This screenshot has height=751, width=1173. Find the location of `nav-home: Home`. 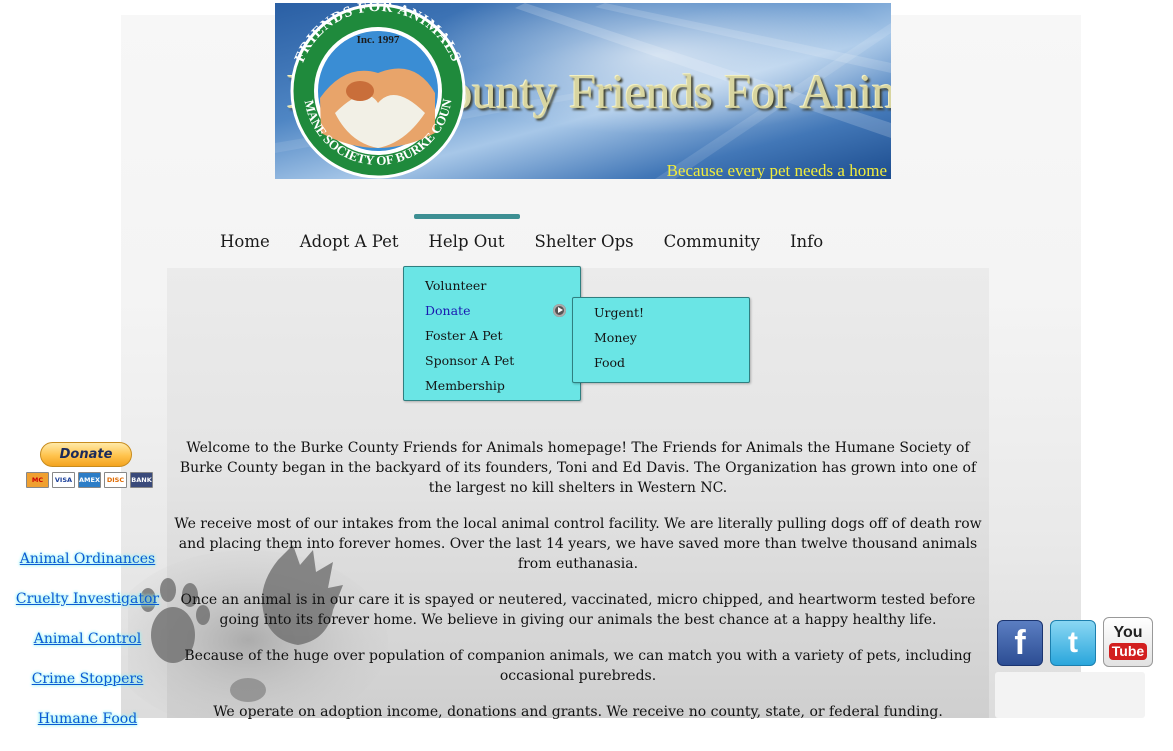

nav-home: Home is located at coordinates (245, 236).